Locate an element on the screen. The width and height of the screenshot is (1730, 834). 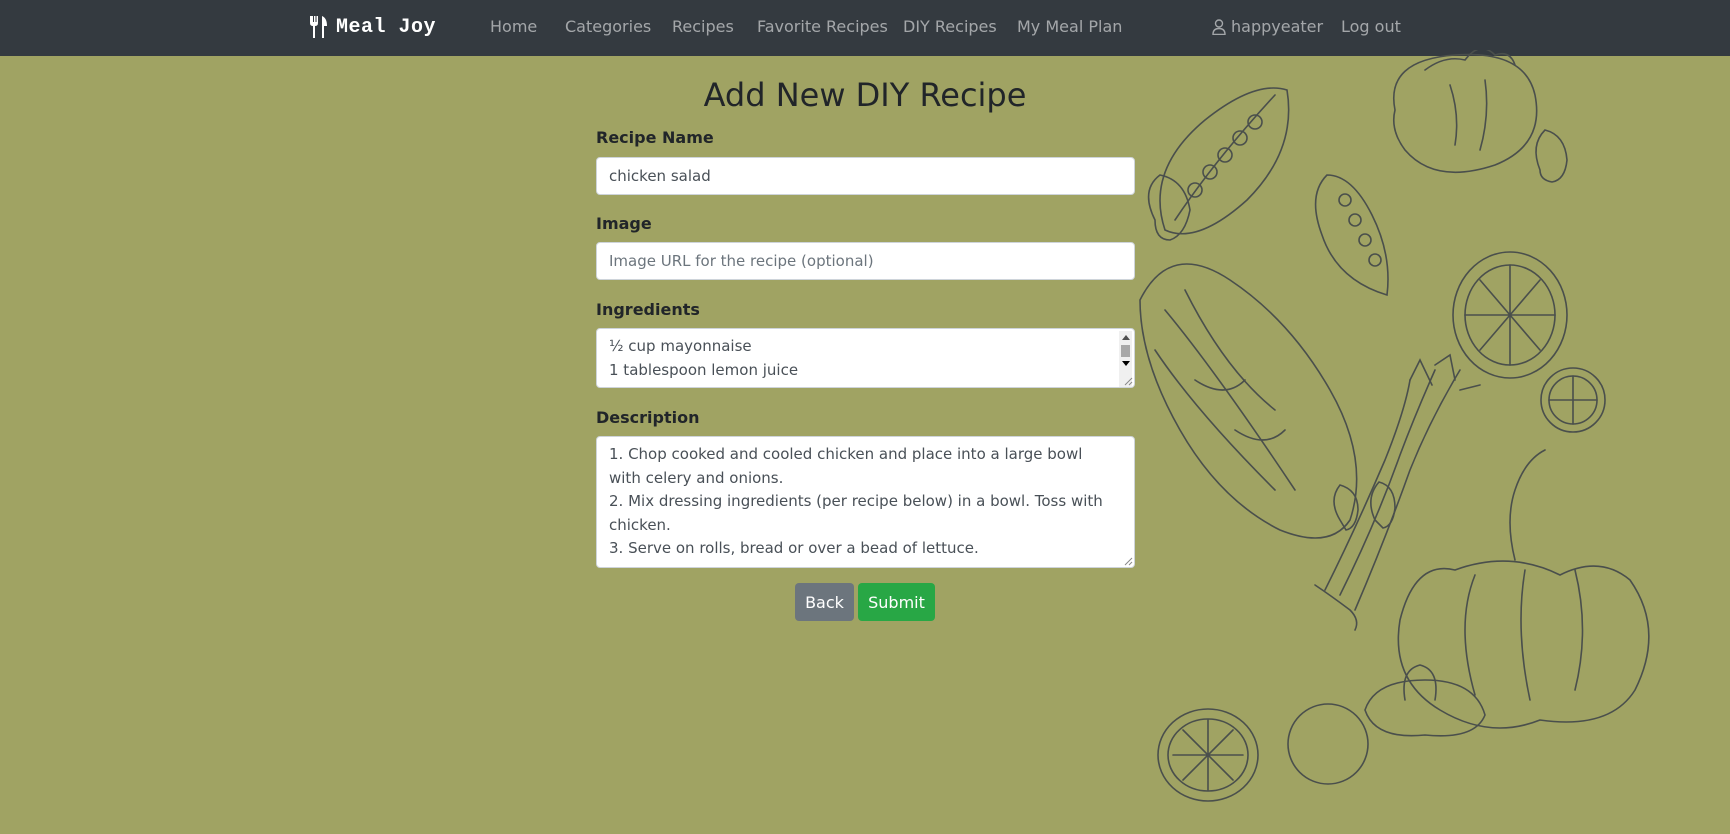
onion-icon is located at coordinates (1357, 330).